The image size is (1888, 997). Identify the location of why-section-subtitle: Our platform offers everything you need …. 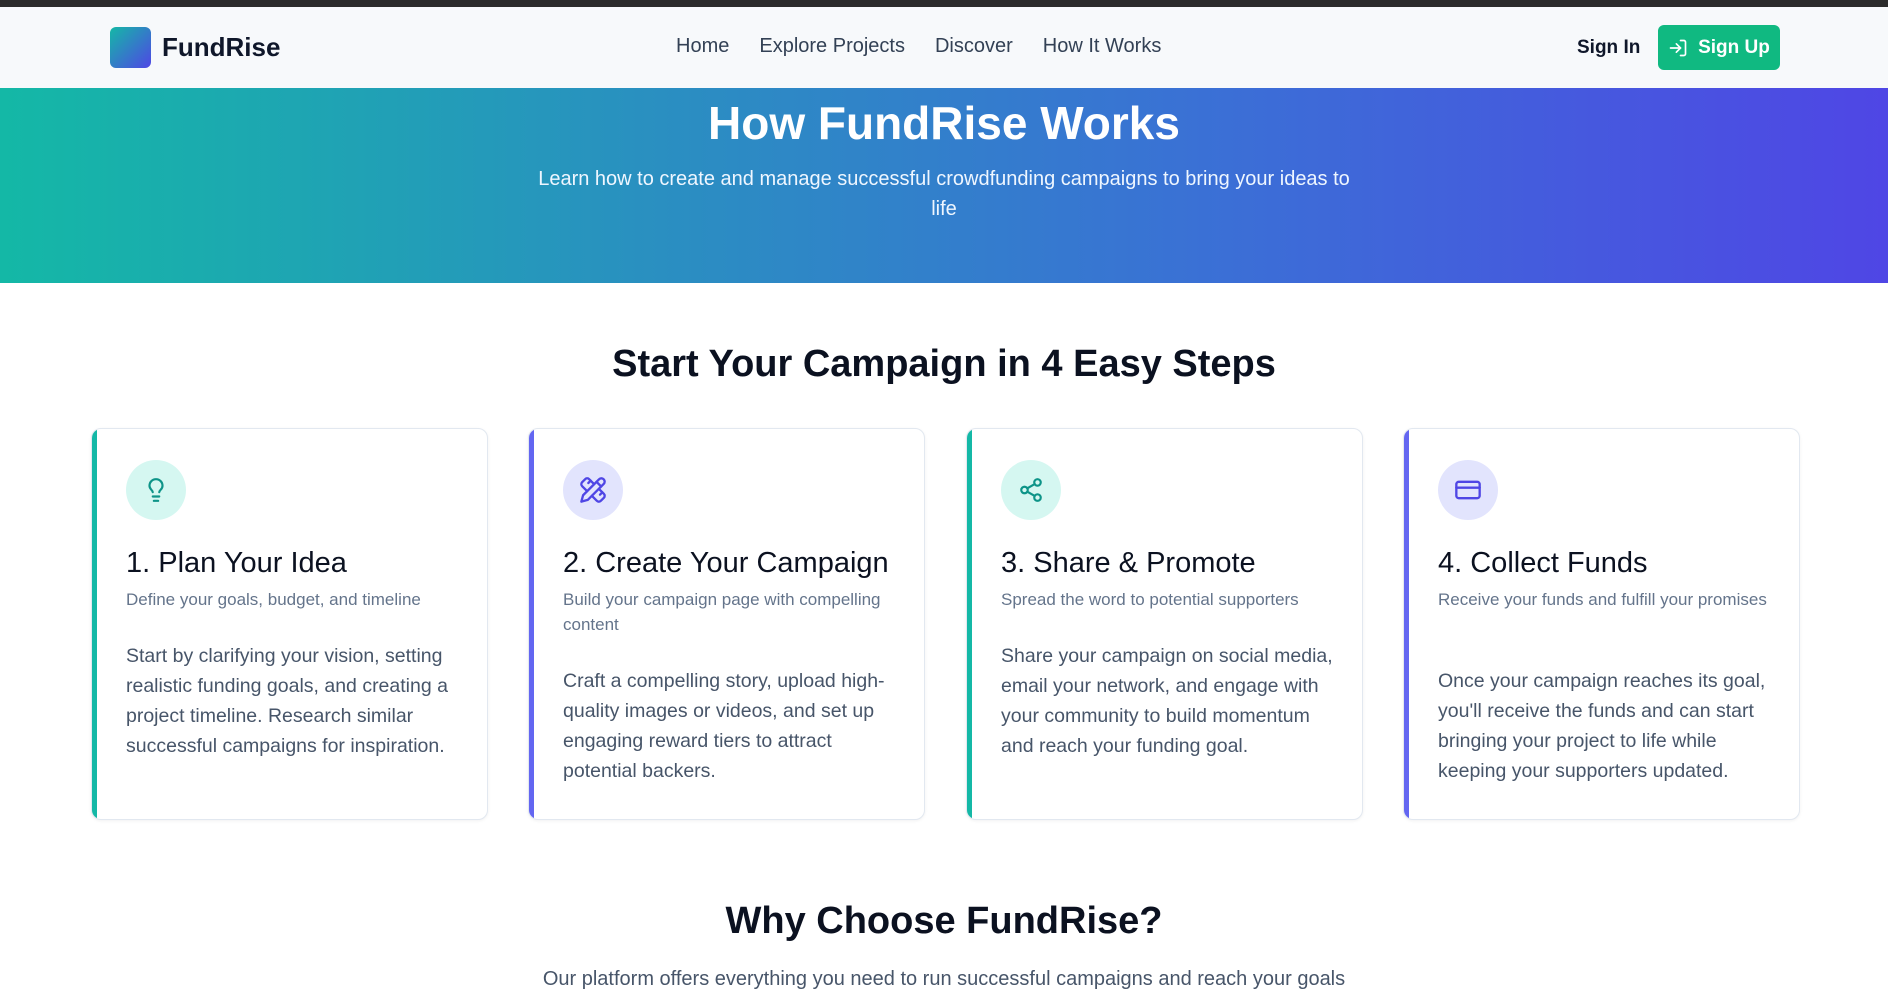
(944, 979).